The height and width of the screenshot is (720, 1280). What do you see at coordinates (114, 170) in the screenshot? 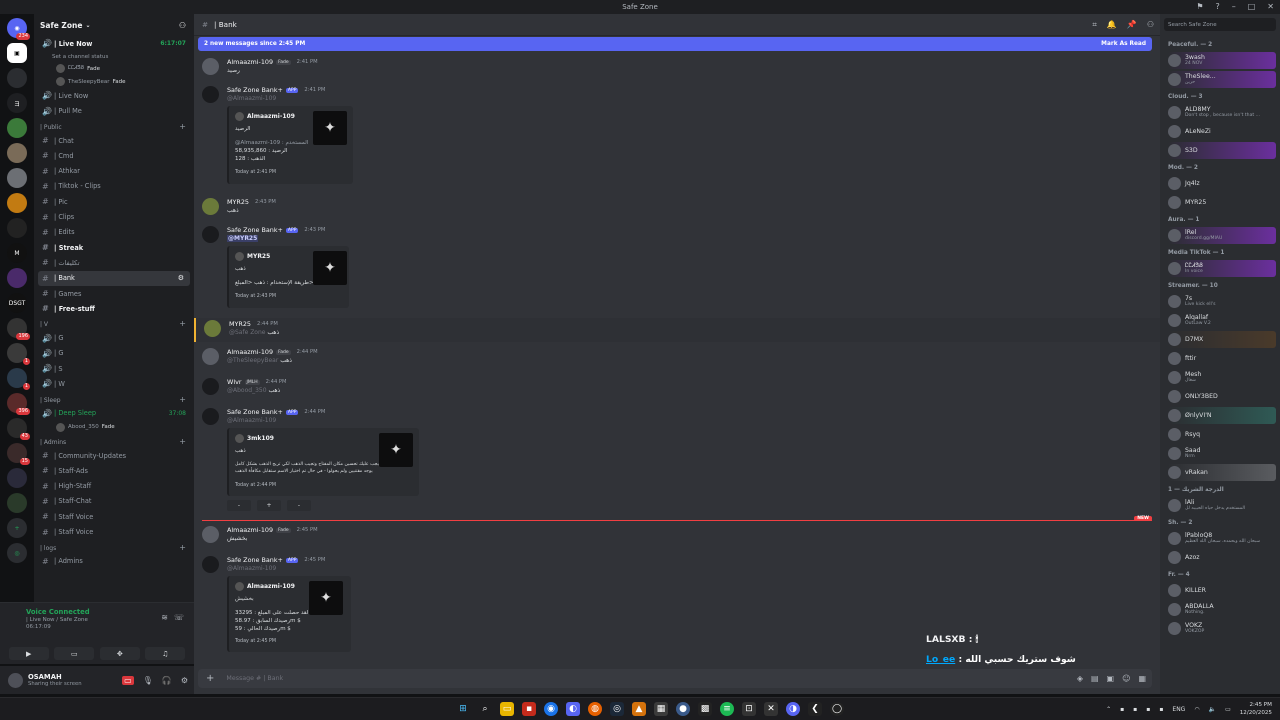
I see `text-channel: # | Athkar` at bounding box center [114, 170].